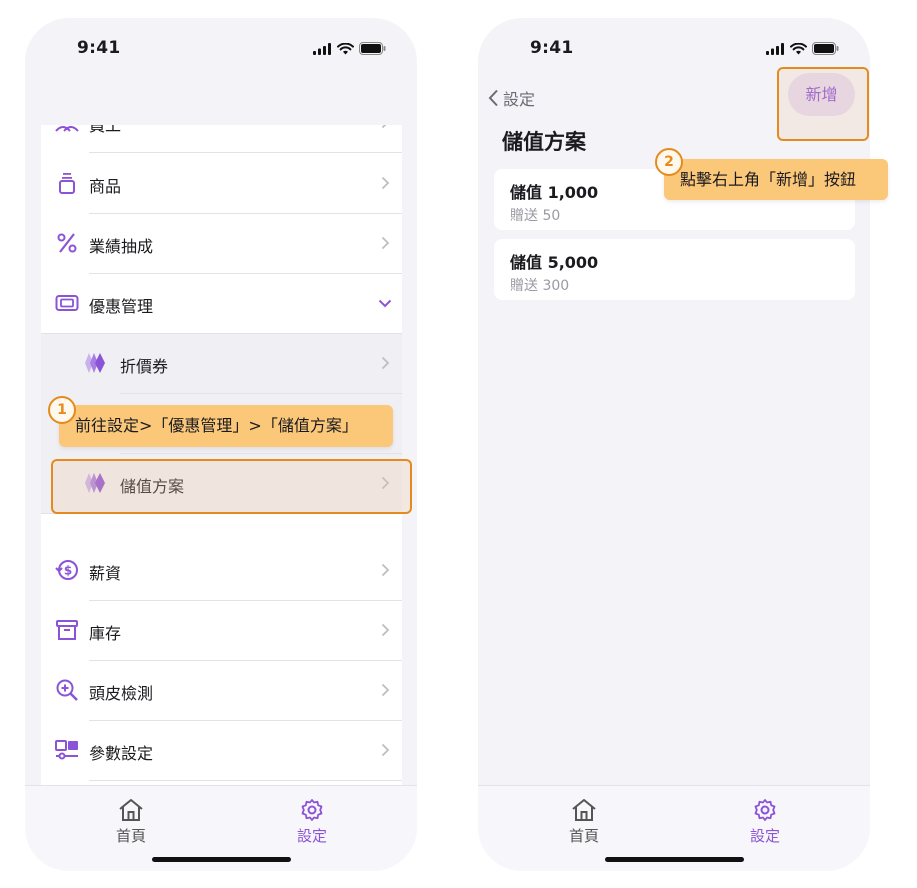 The width and height of the screenshot is (917, 888). I want to click on ticket-icon, so click(67, 303).